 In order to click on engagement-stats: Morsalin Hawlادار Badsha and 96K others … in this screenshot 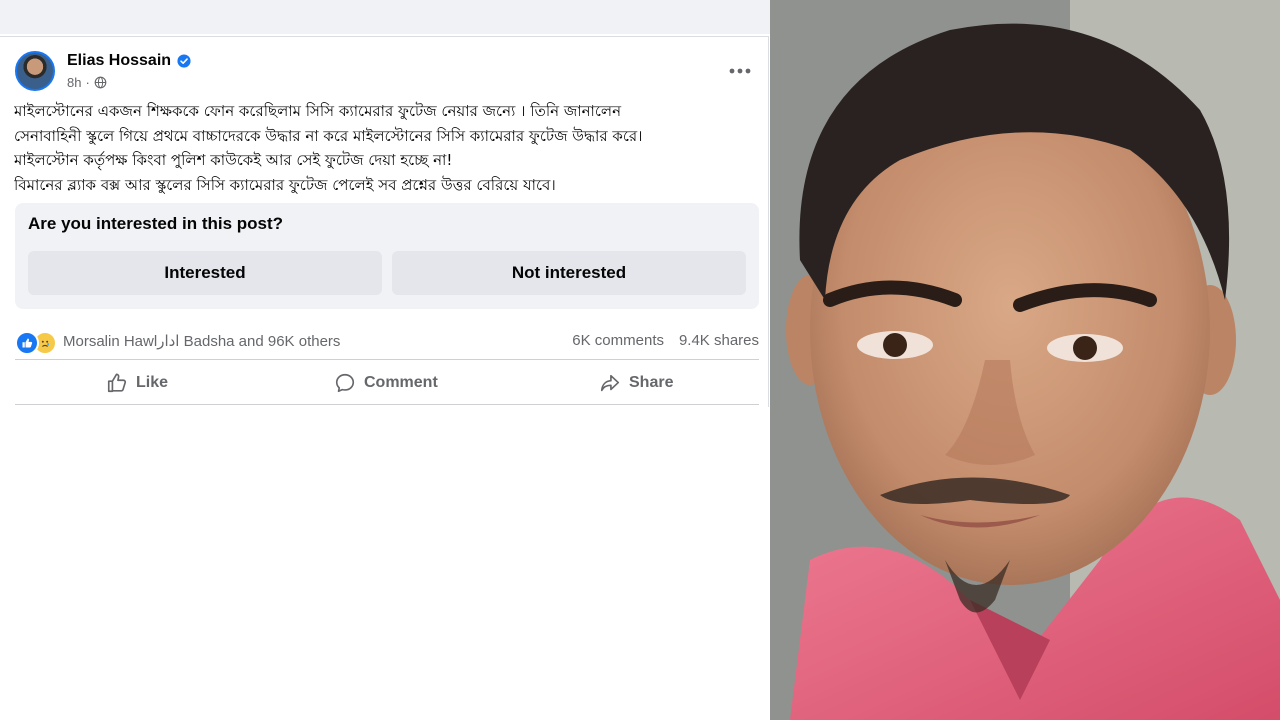, I will do `click(387, 342)`.